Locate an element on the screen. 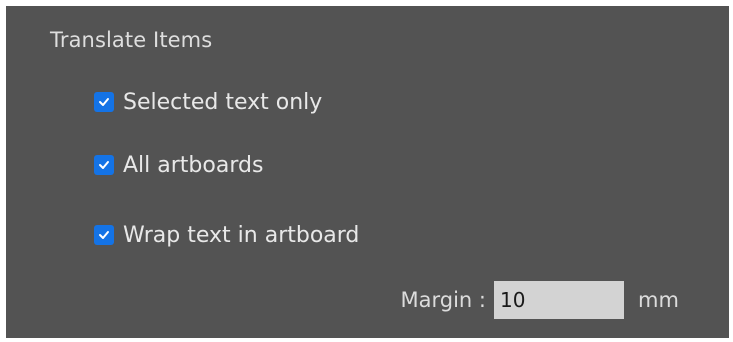  wrap-text-in-artboard-option: Wrap text in artboard is located at coordinates (226, 235).